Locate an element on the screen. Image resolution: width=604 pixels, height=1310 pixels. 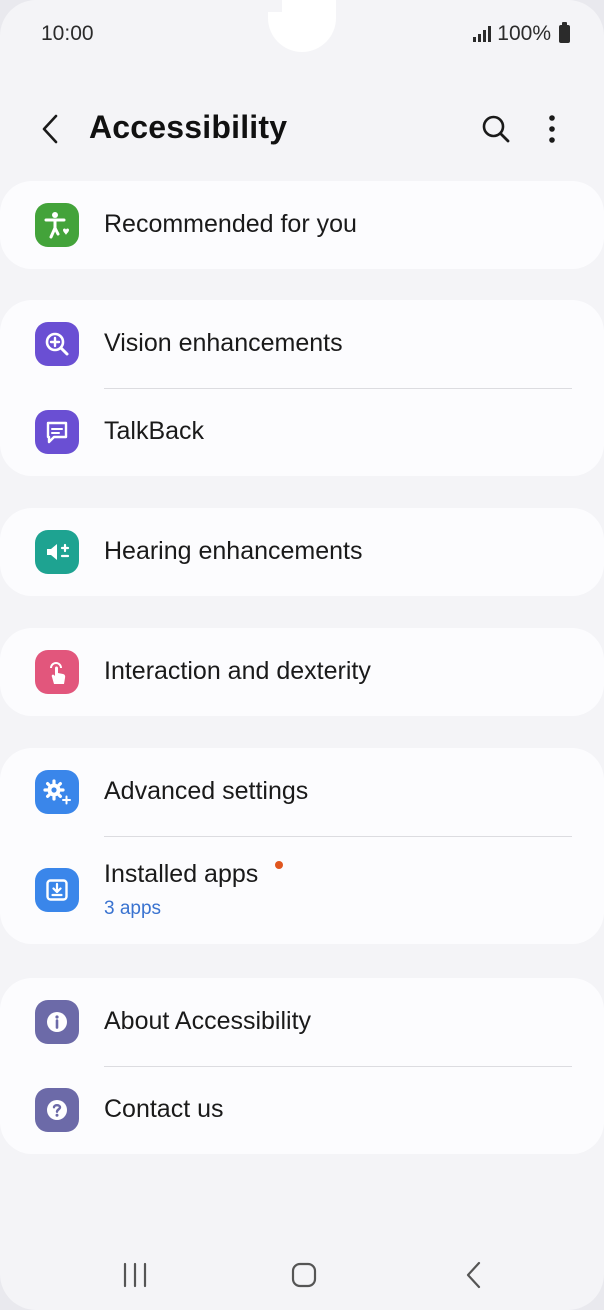
settings-item-label: Contact us is located at coordinates (164, 1109).